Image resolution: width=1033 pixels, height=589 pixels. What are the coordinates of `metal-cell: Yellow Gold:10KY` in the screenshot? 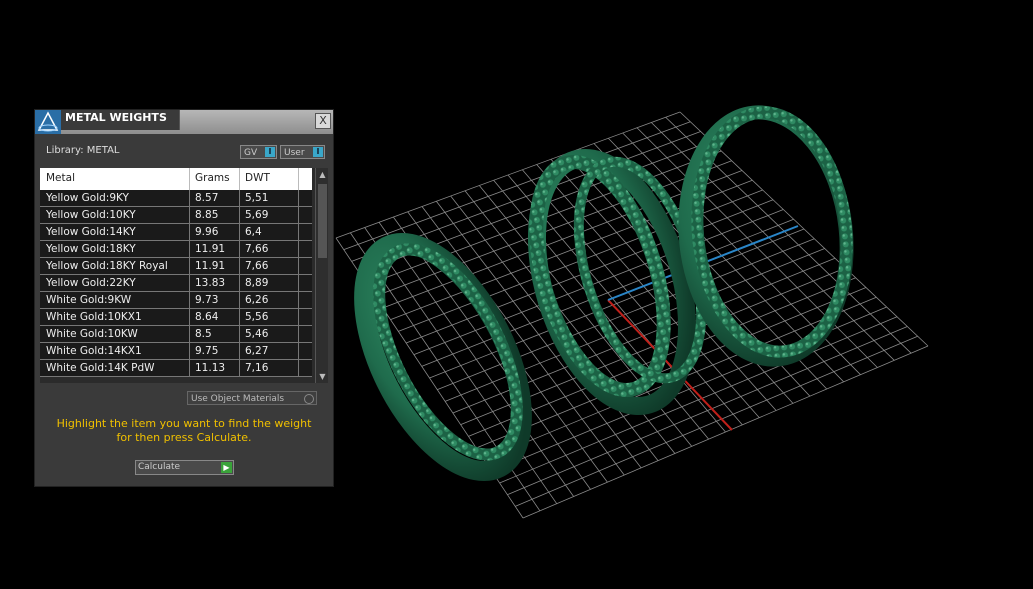 It's located at (91, 215).